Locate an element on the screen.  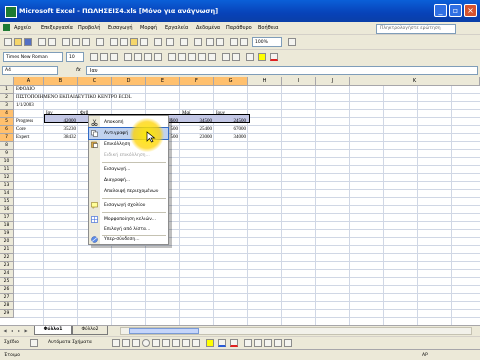
cell-a3: 1/1/2003 is located at coordinates (25, 106).